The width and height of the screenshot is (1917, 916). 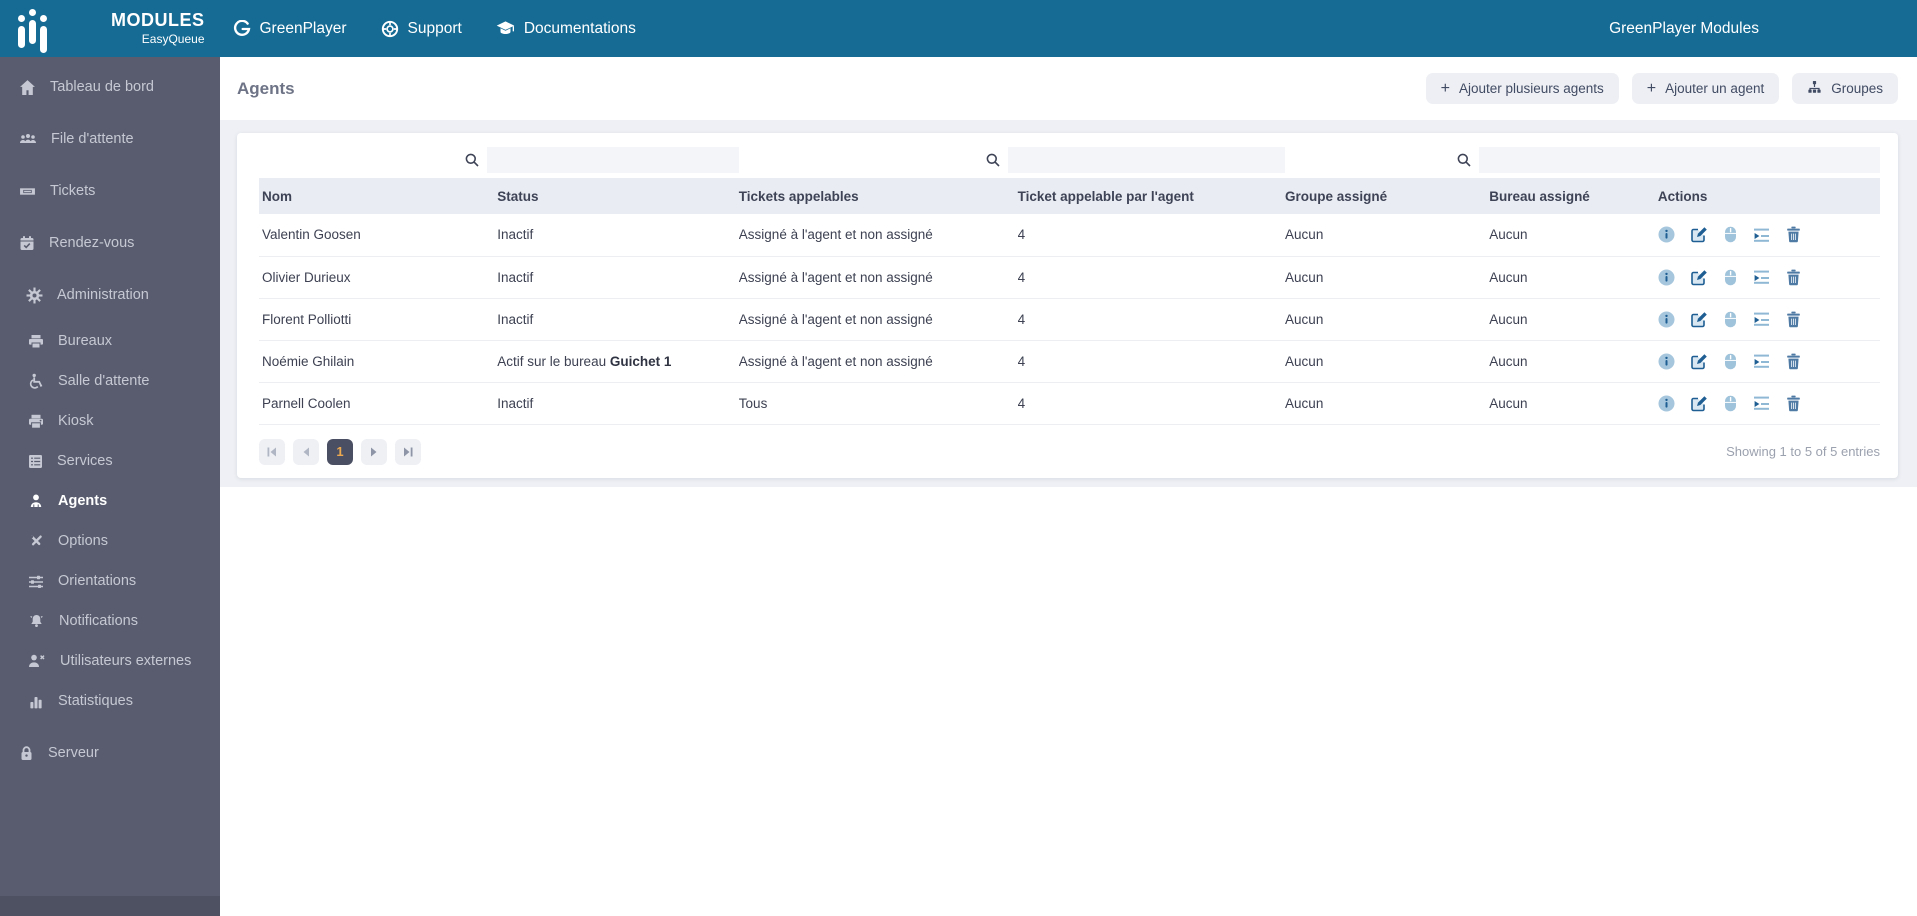 I want to click on column-header-status: Status, so click(x=618, y=196).